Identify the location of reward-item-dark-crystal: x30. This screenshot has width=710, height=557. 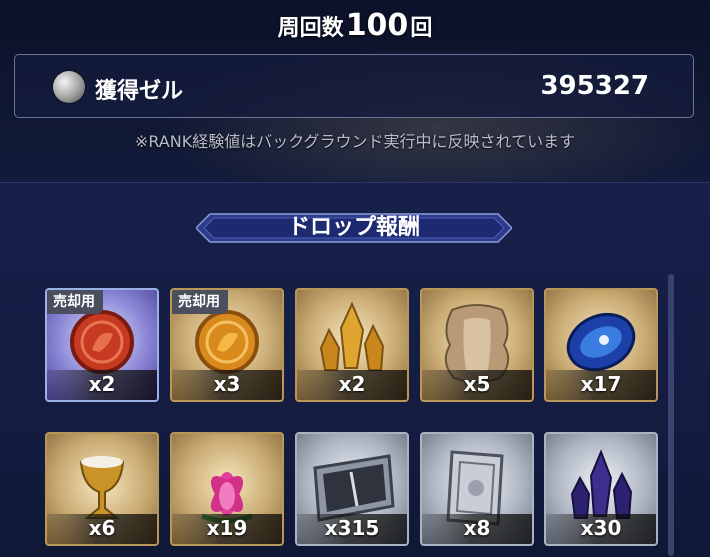
(601, 489).